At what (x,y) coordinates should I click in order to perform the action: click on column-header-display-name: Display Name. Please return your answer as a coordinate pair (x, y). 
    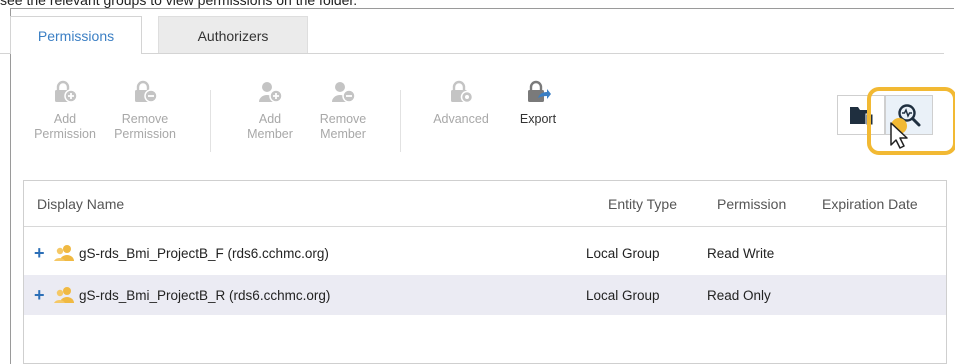
    Looking at the image, I should click on (80, 204).